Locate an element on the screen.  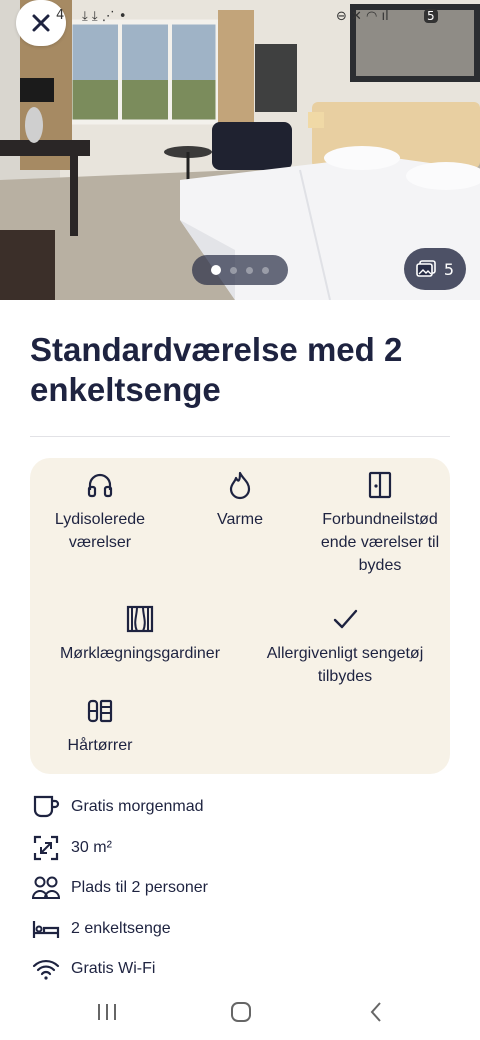
amenity-label: Mørklægningsgardiner is located at coordinates (140, 653).